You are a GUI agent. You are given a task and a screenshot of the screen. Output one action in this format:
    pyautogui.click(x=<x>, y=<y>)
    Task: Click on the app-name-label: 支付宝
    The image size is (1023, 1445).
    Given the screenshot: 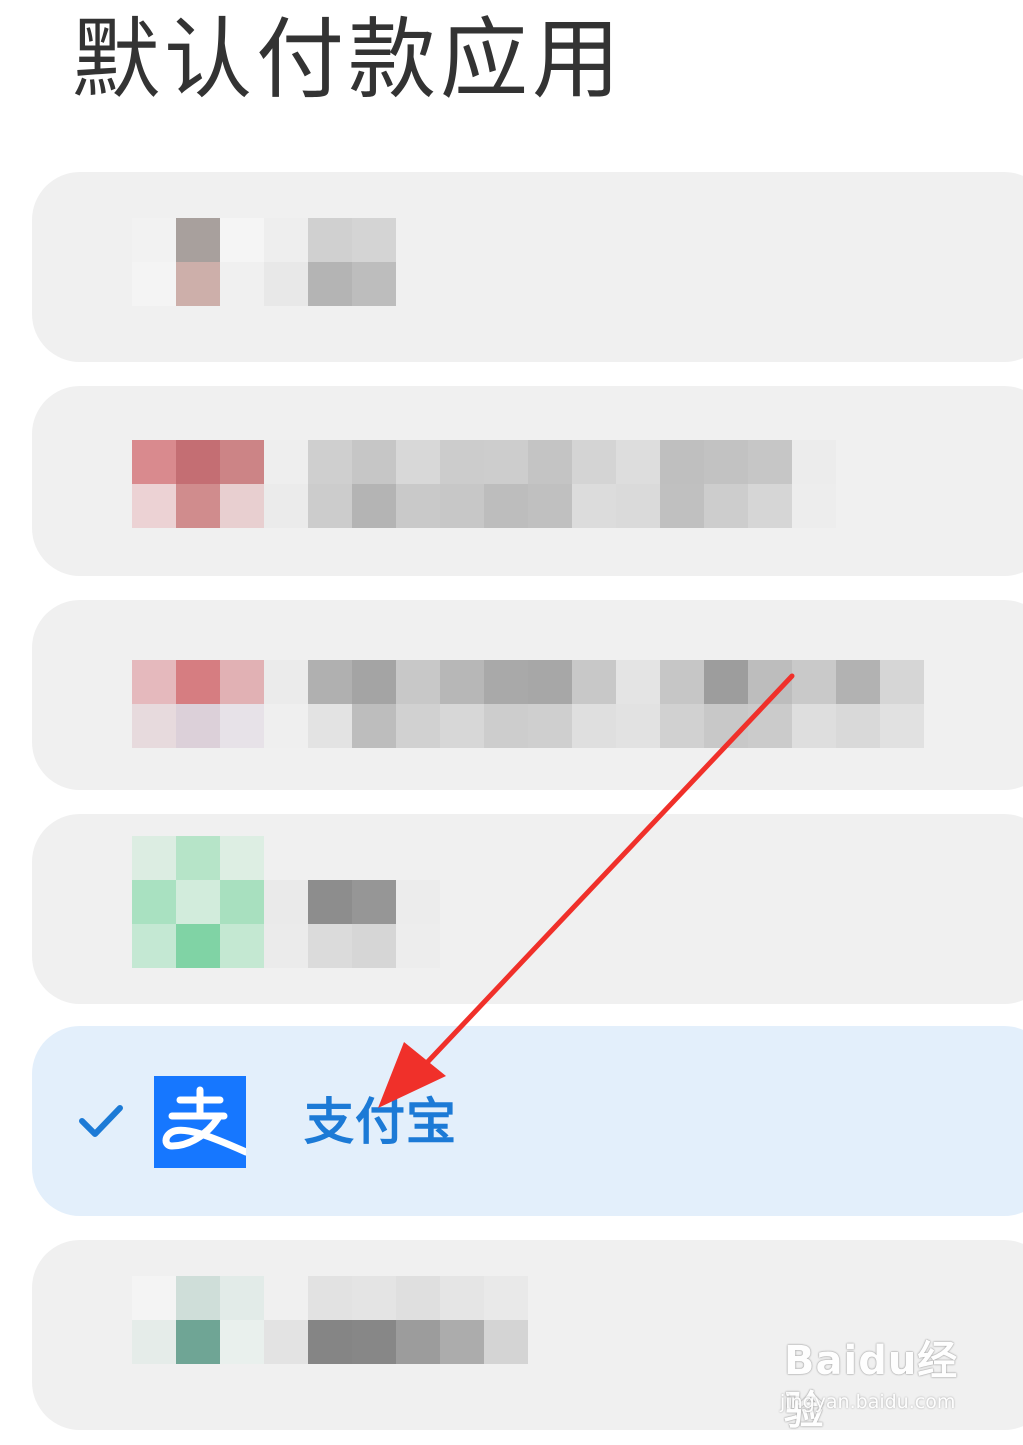 What is the action you would take?
    pyautogui.click(x=380, y=1122)
    